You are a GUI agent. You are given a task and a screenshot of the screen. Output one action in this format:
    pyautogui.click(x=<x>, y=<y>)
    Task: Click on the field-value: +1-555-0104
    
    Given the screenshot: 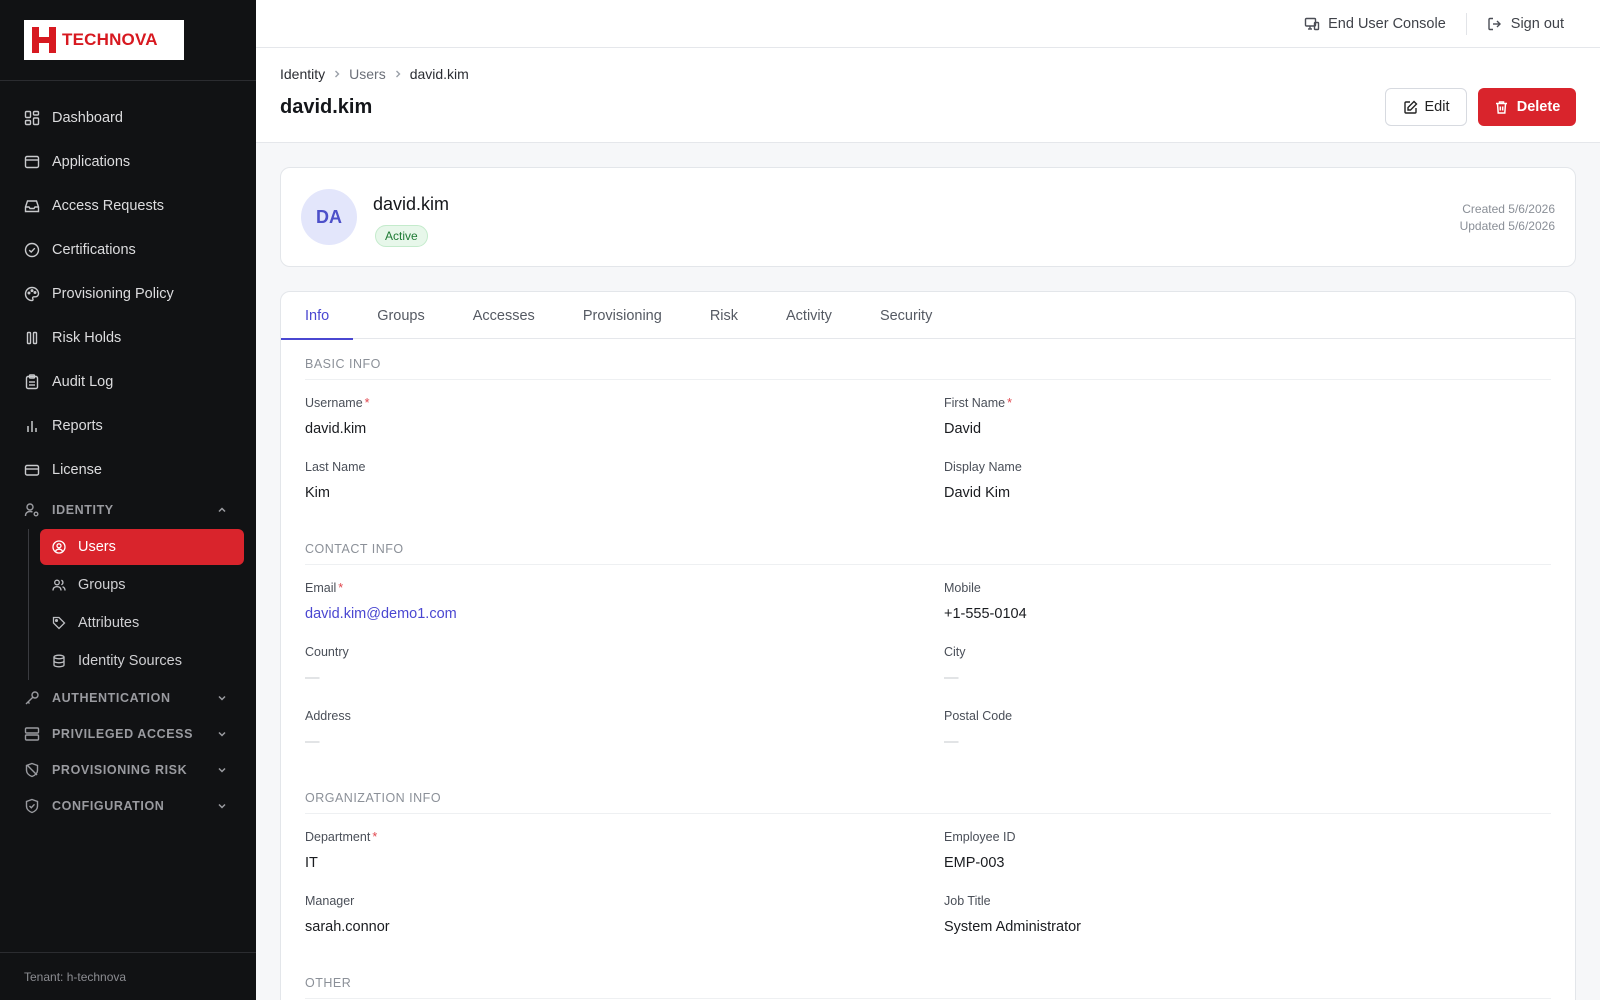 What is the action you would take?
    pyautogui.click(x=985, y=614)
    